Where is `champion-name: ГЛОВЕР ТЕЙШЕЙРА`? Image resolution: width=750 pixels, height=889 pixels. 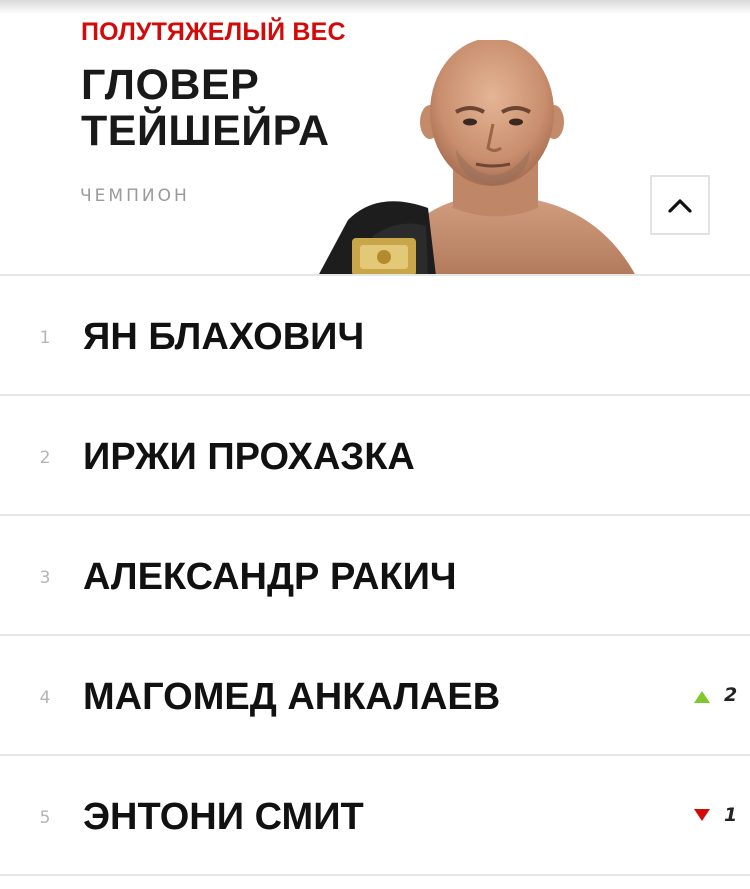
champion-name: ГЛОВЕР ТЕЙШЕЙРА is located at coordinates (205, 108).